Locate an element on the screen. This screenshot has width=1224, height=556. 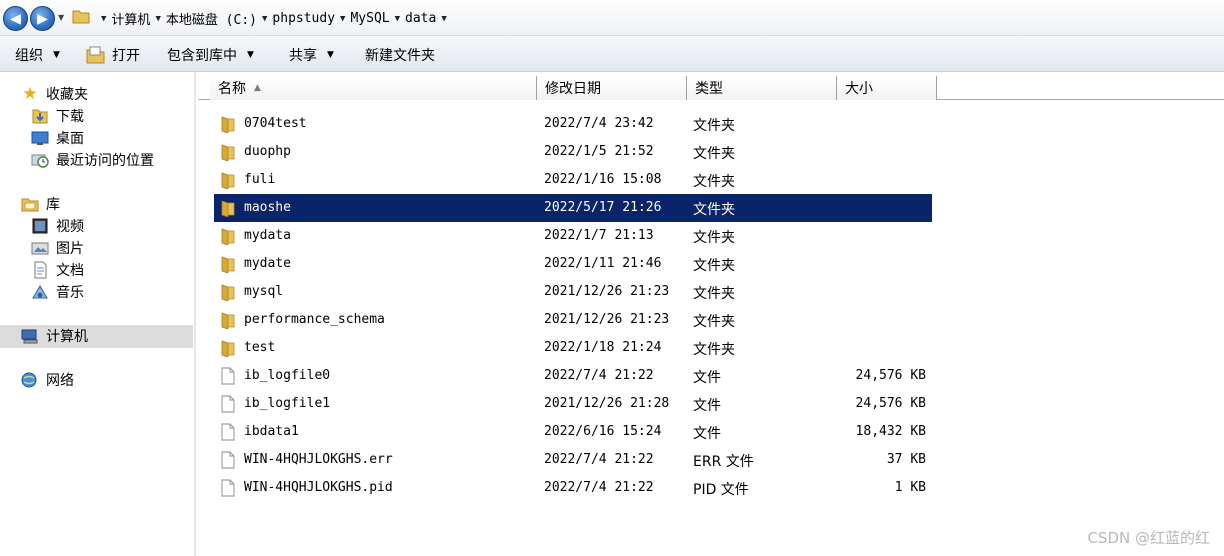
column-header-modified: 修改日期 is located at coordinates (612, 88).